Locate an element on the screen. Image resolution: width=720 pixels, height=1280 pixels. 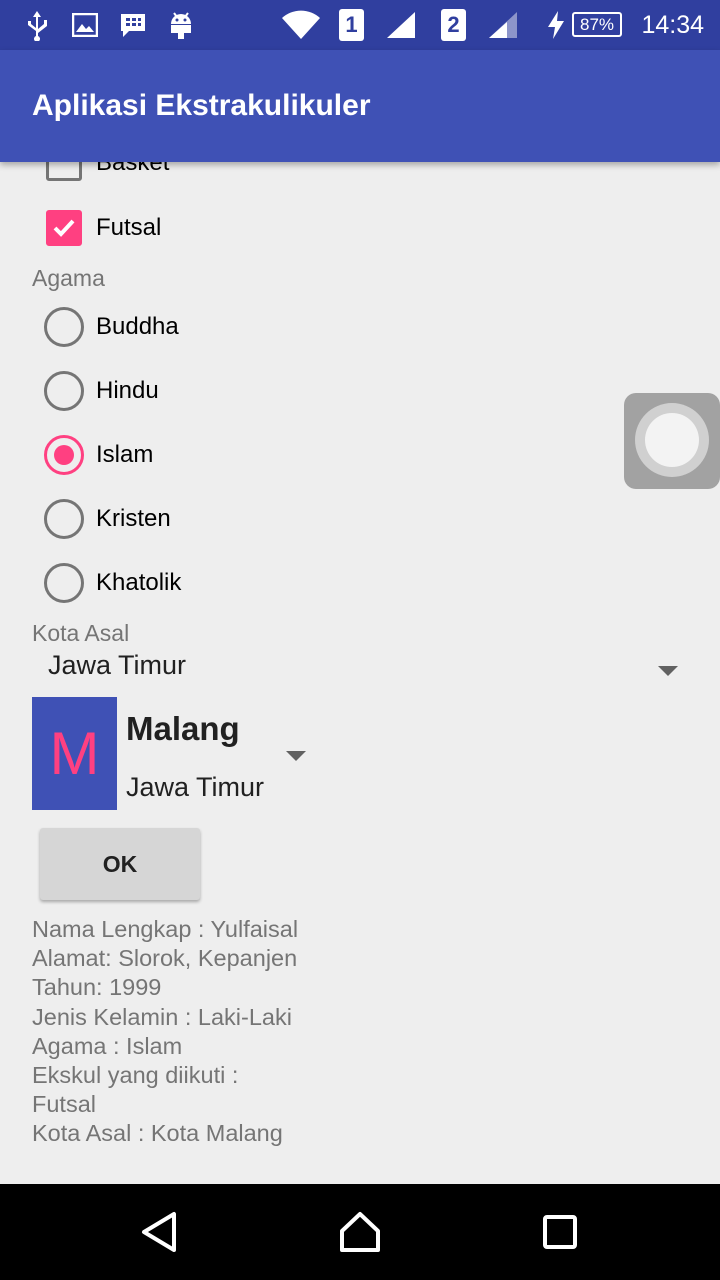
image-icon is located at coordinates (85, 25).